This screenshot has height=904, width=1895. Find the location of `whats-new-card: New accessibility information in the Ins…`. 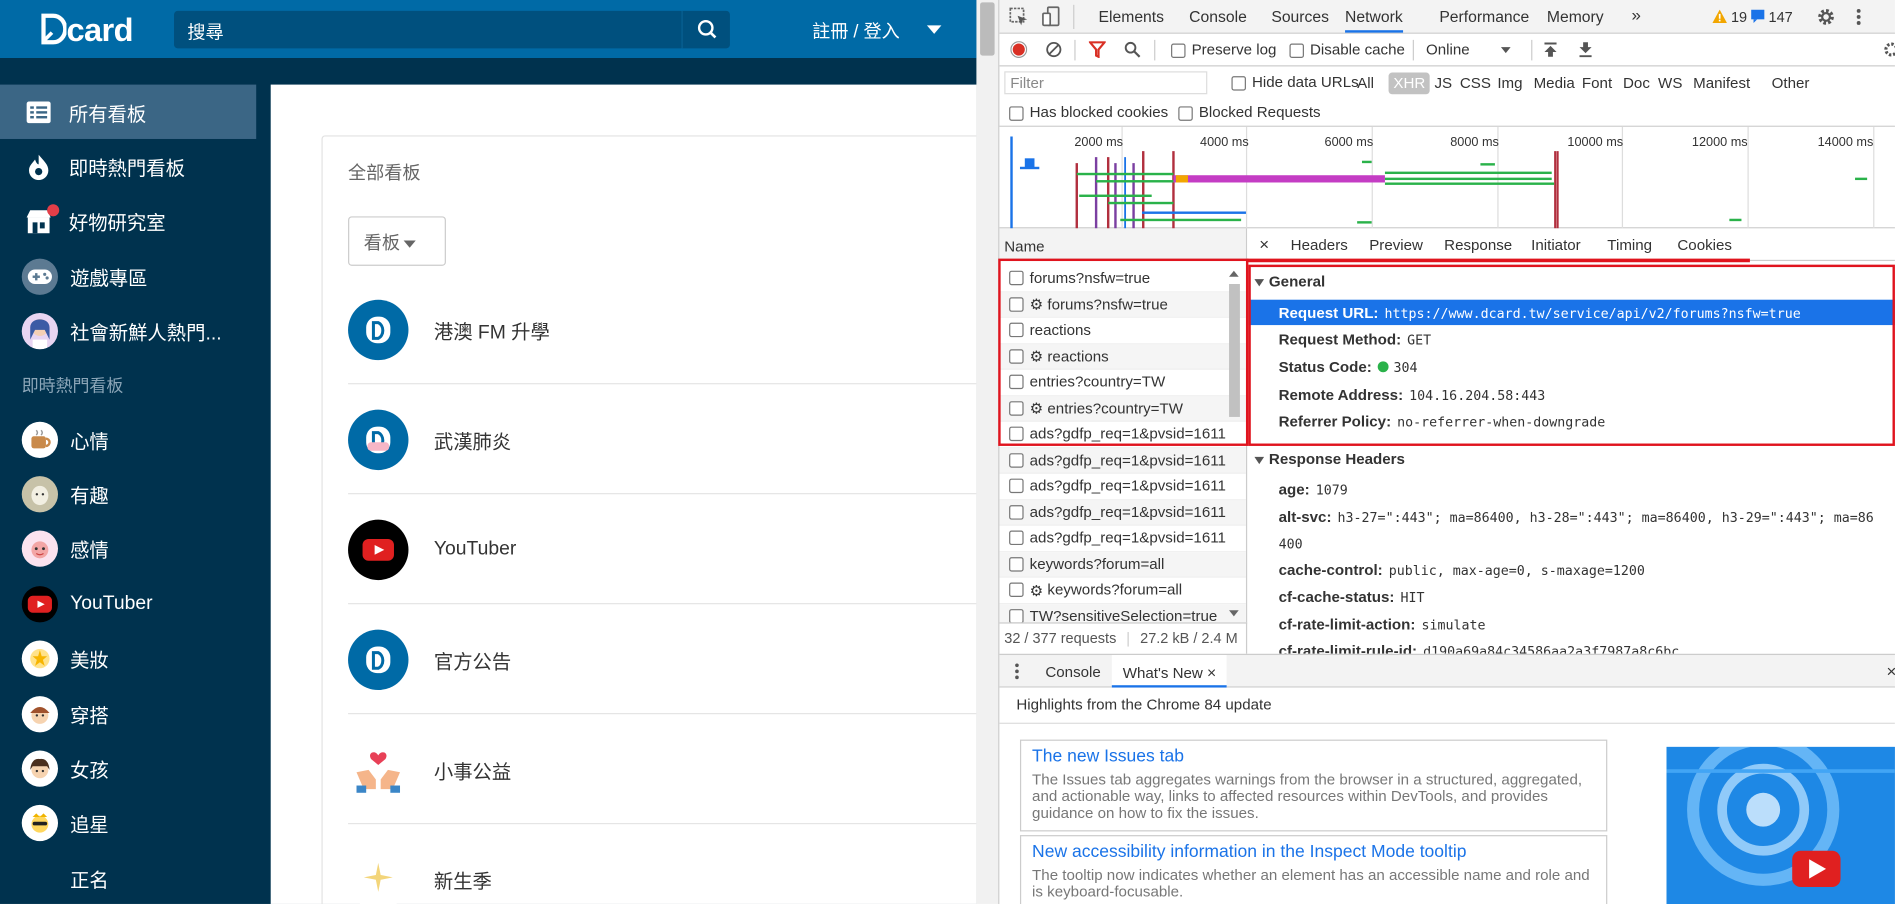

whats-new-card: New accessibility information in the Ins… is located at coordinates (1313, 869).